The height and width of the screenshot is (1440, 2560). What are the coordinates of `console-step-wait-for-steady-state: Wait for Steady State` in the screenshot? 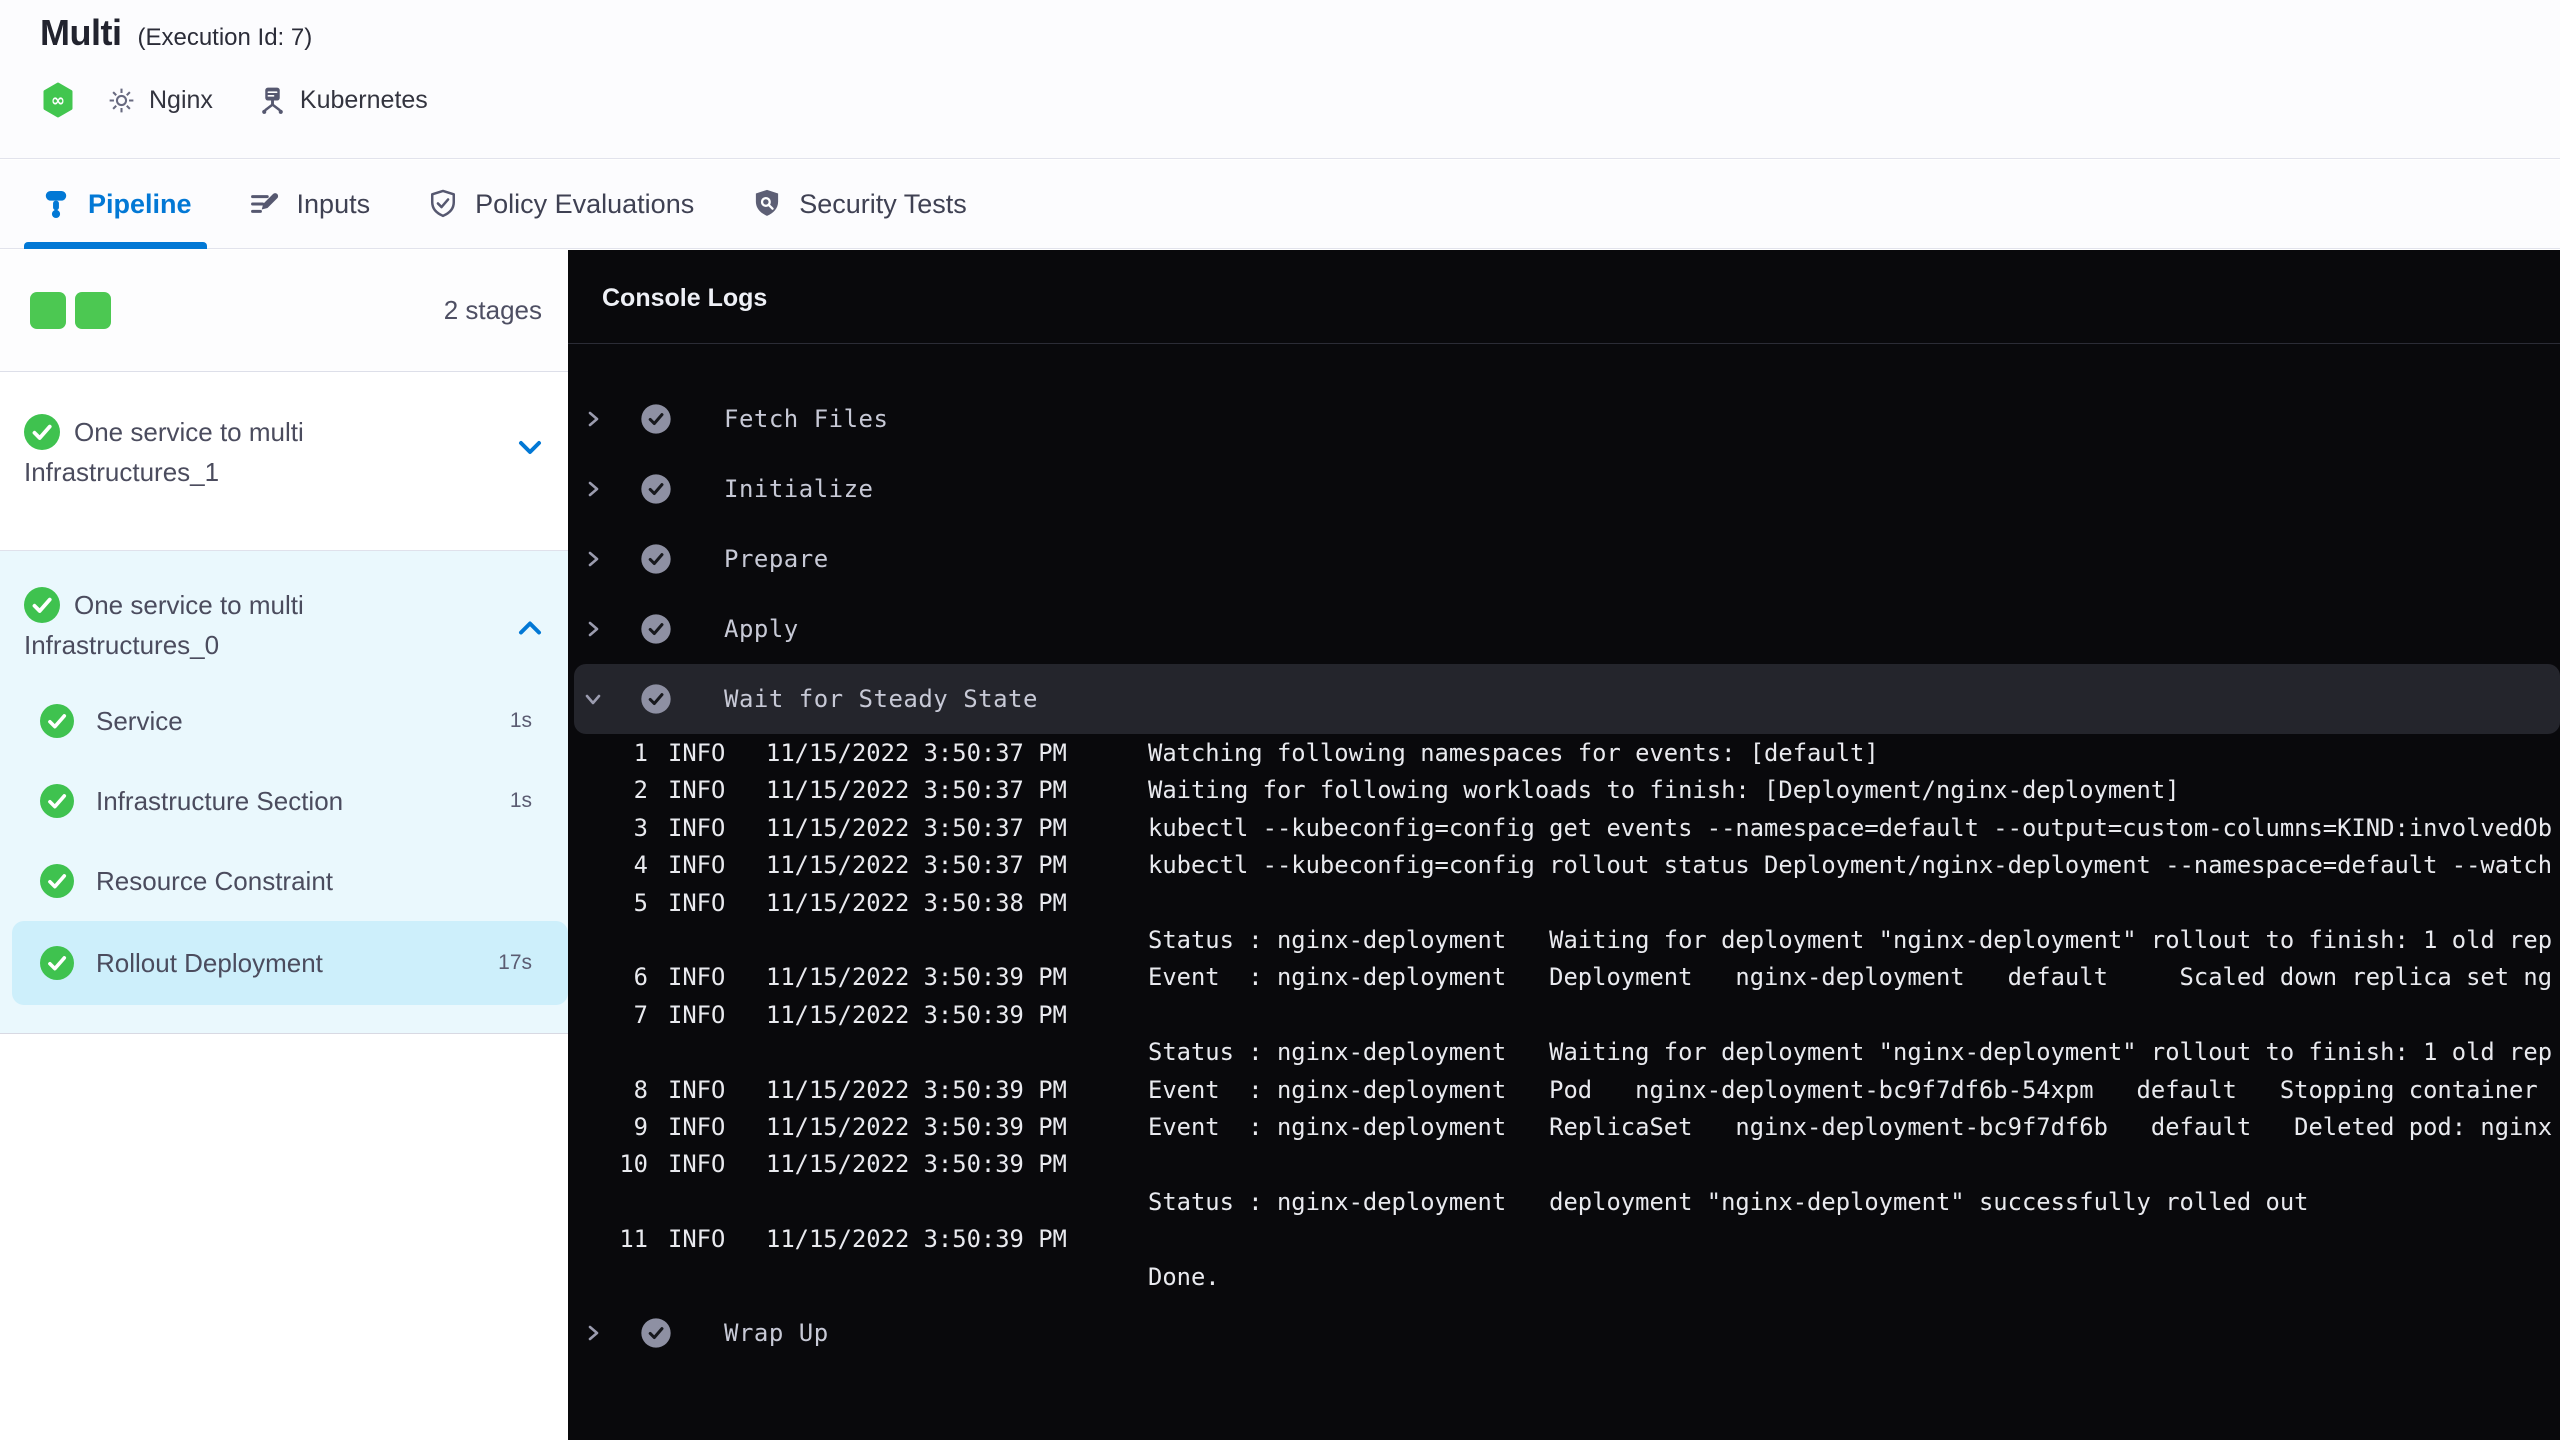 It's located at (1567, 699).